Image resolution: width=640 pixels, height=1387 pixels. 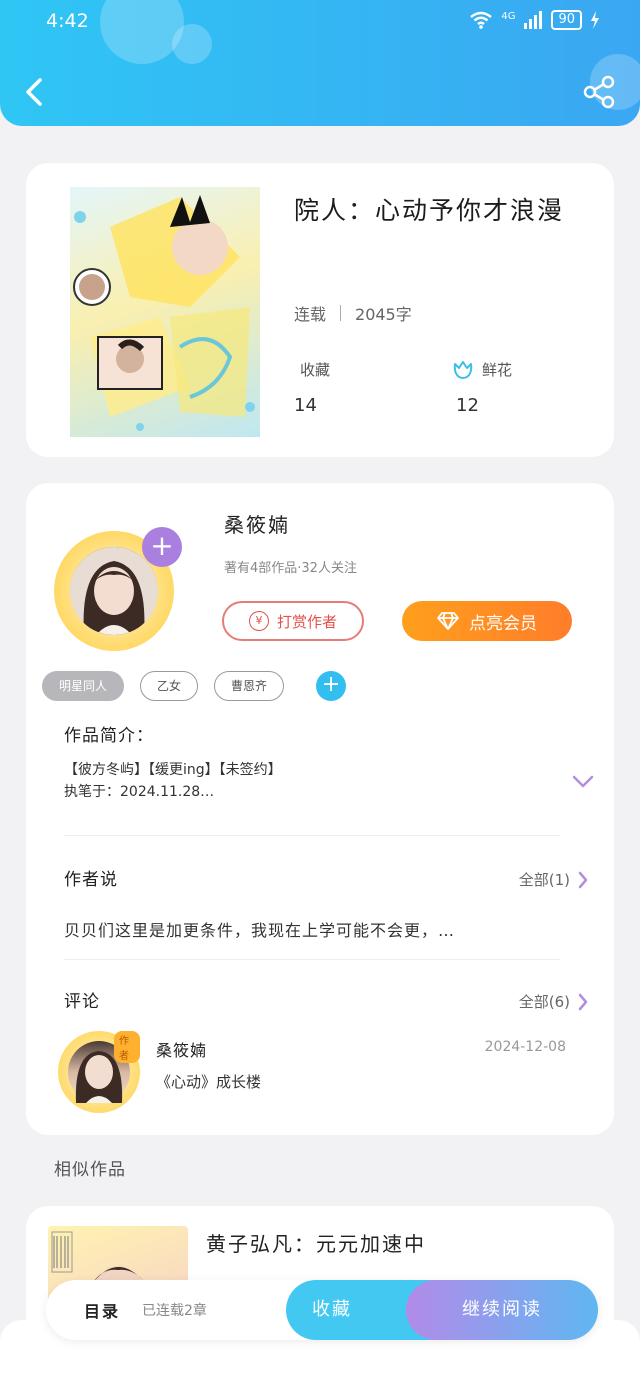 What do you see at coordinates (544, 880) in the screenshot?
I see `author-says-count: 全部(1)` at bounding box center [544, 880].